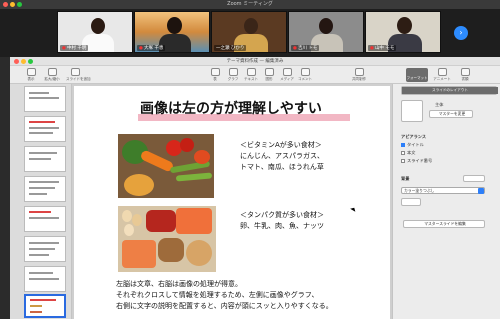 This screenshot has width=500, height=319. I want to click on inspector-tabs: スライドのレイアウト, so click(449, 90).